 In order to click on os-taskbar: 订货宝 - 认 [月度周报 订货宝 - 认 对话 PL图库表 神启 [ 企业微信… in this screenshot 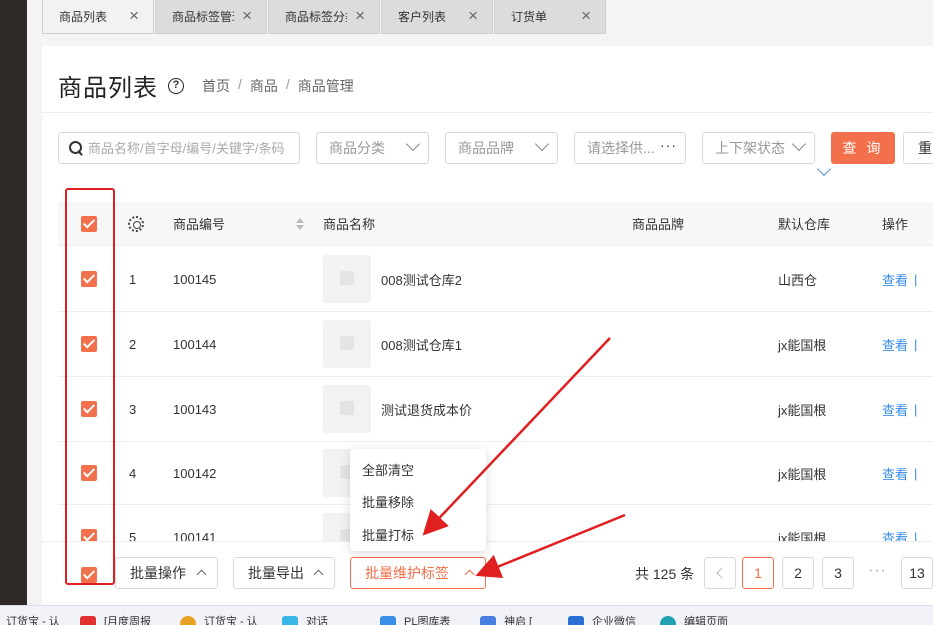, I will do `click(466, 615)`.